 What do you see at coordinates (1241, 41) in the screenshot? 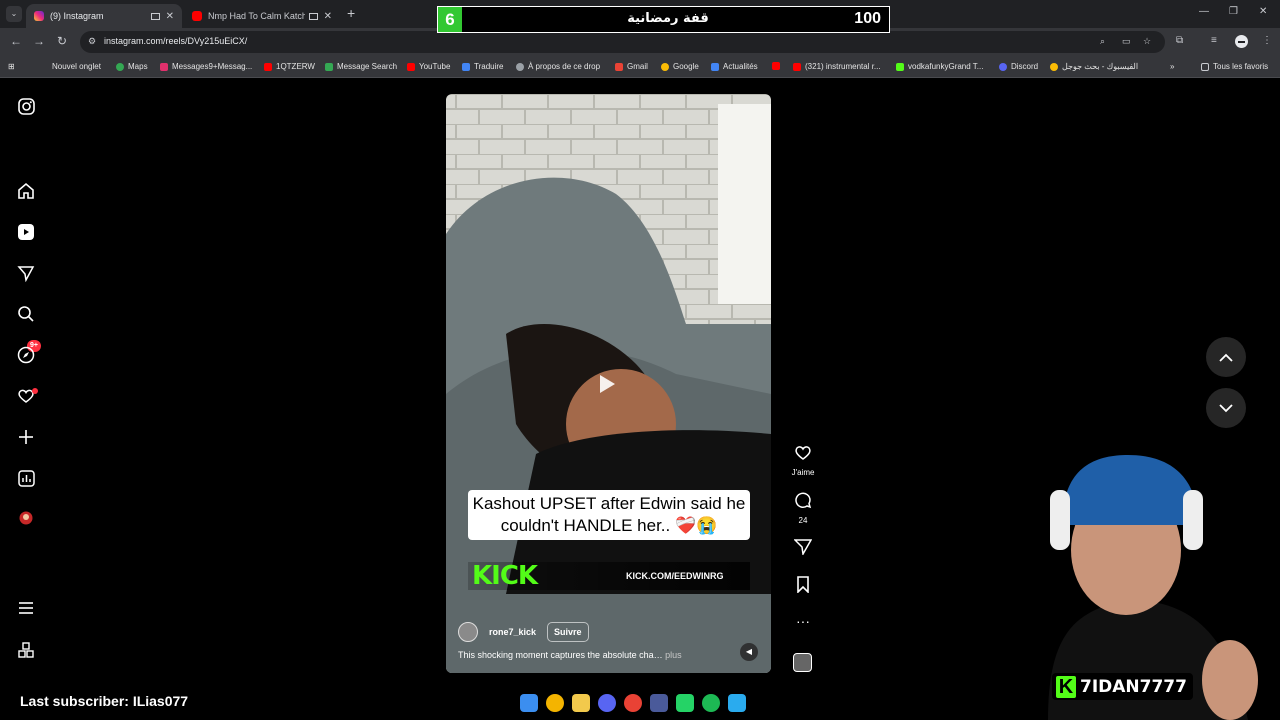
I see `profile-avatar` at bounding box center [1241, 41].